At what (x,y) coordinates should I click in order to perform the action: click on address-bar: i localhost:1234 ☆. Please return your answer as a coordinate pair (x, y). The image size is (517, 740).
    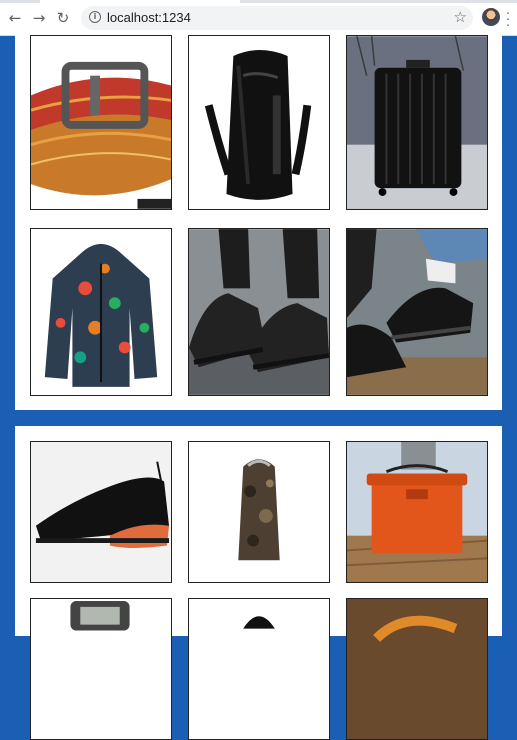
    Looking at the image, I should click on (277, 18).